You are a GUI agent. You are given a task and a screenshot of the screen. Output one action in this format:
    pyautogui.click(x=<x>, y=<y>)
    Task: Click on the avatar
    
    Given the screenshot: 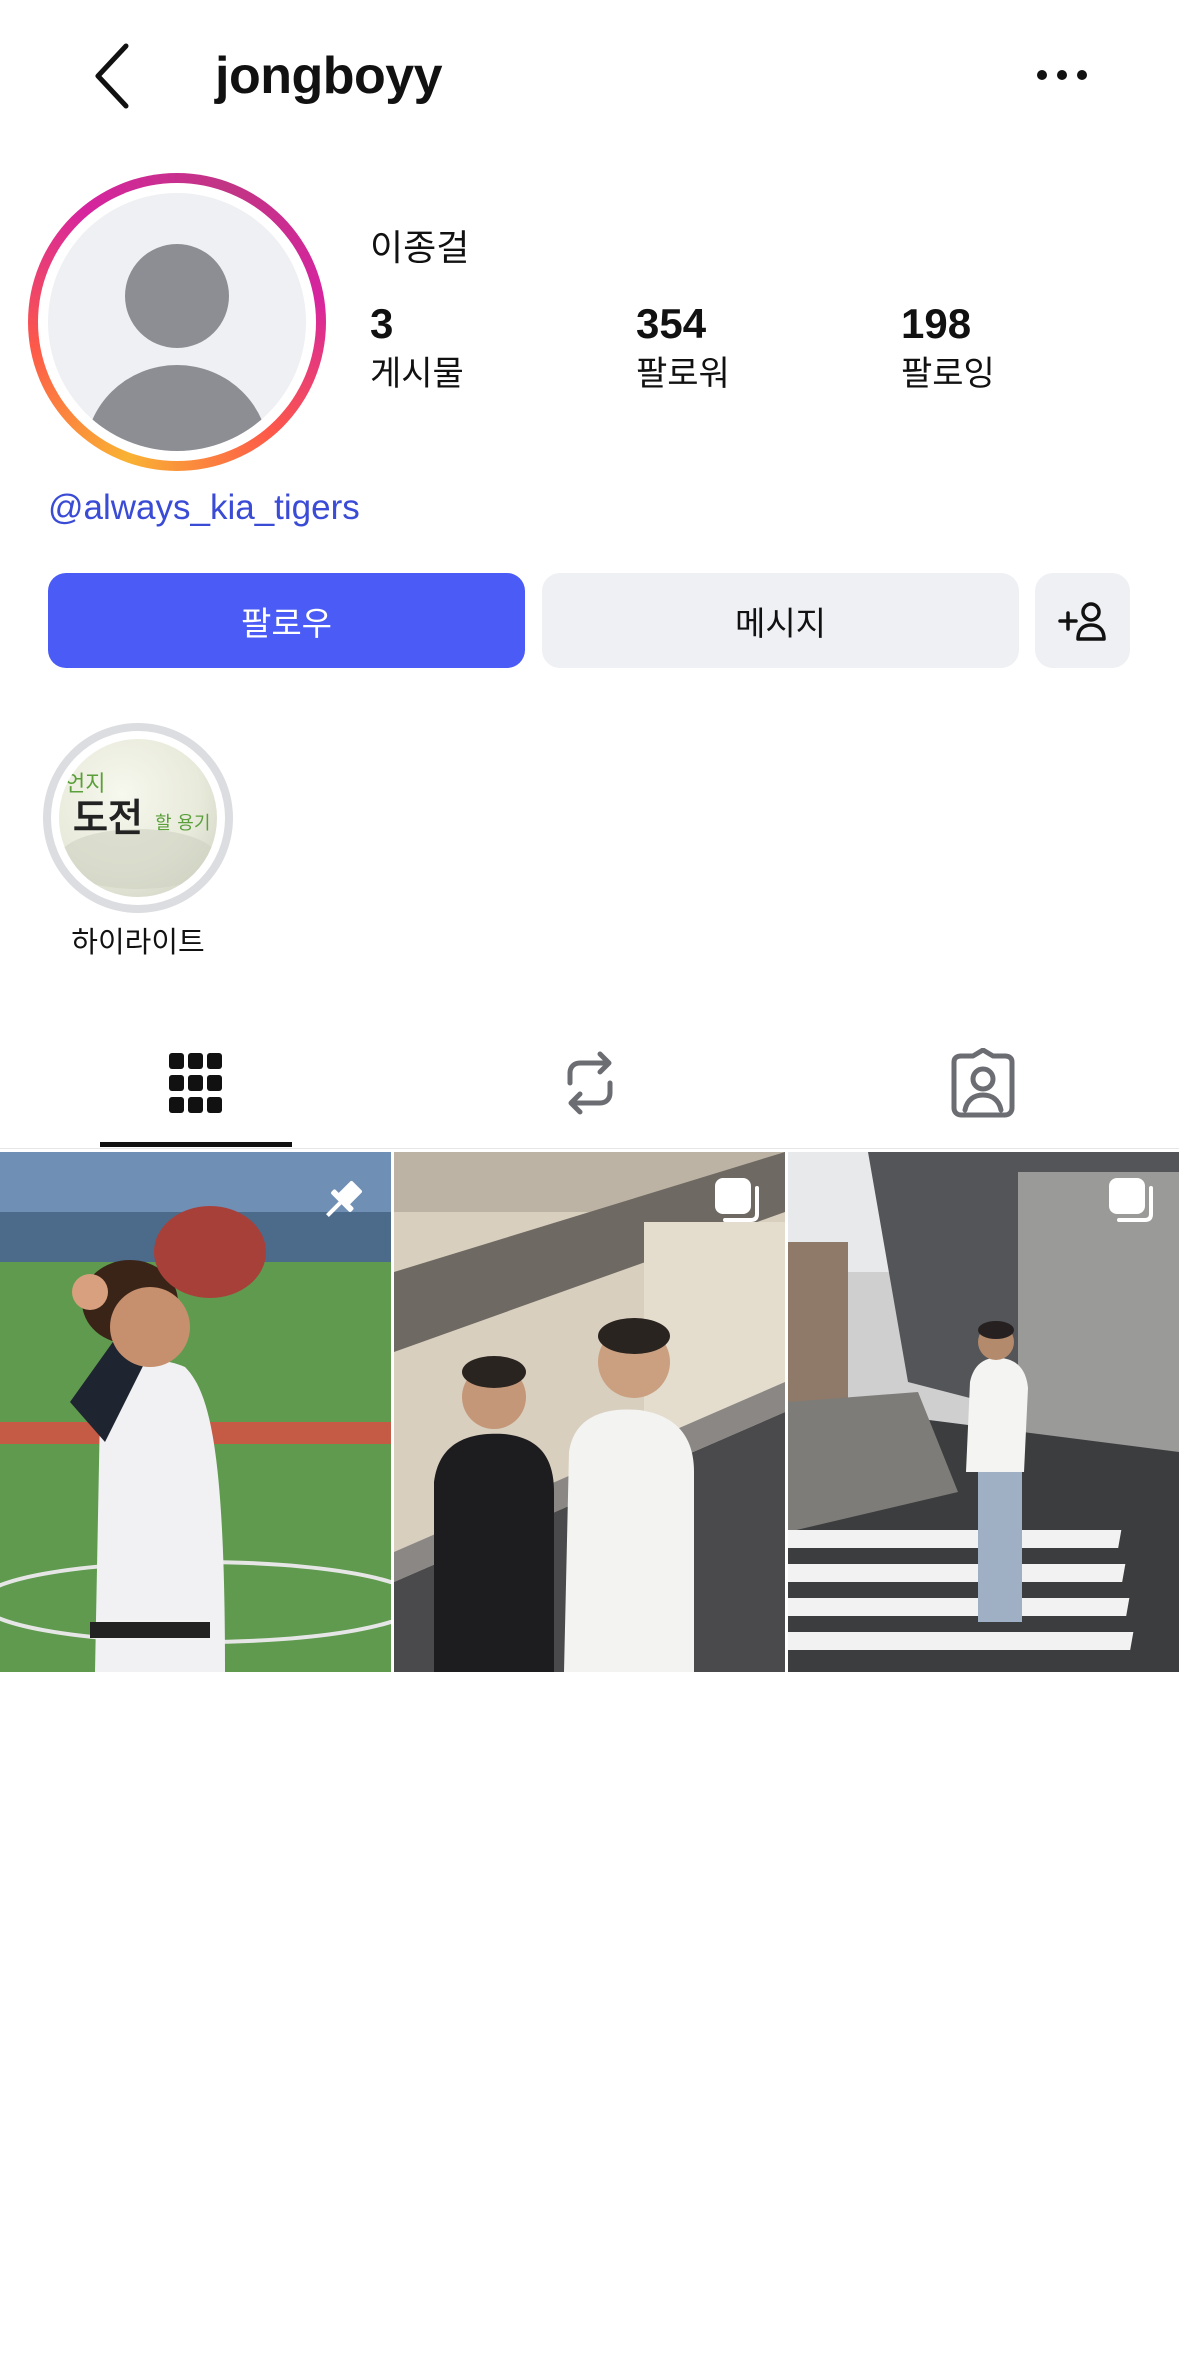 What is the action you would take?
    pyautogui.click(x=177, y=322)
    